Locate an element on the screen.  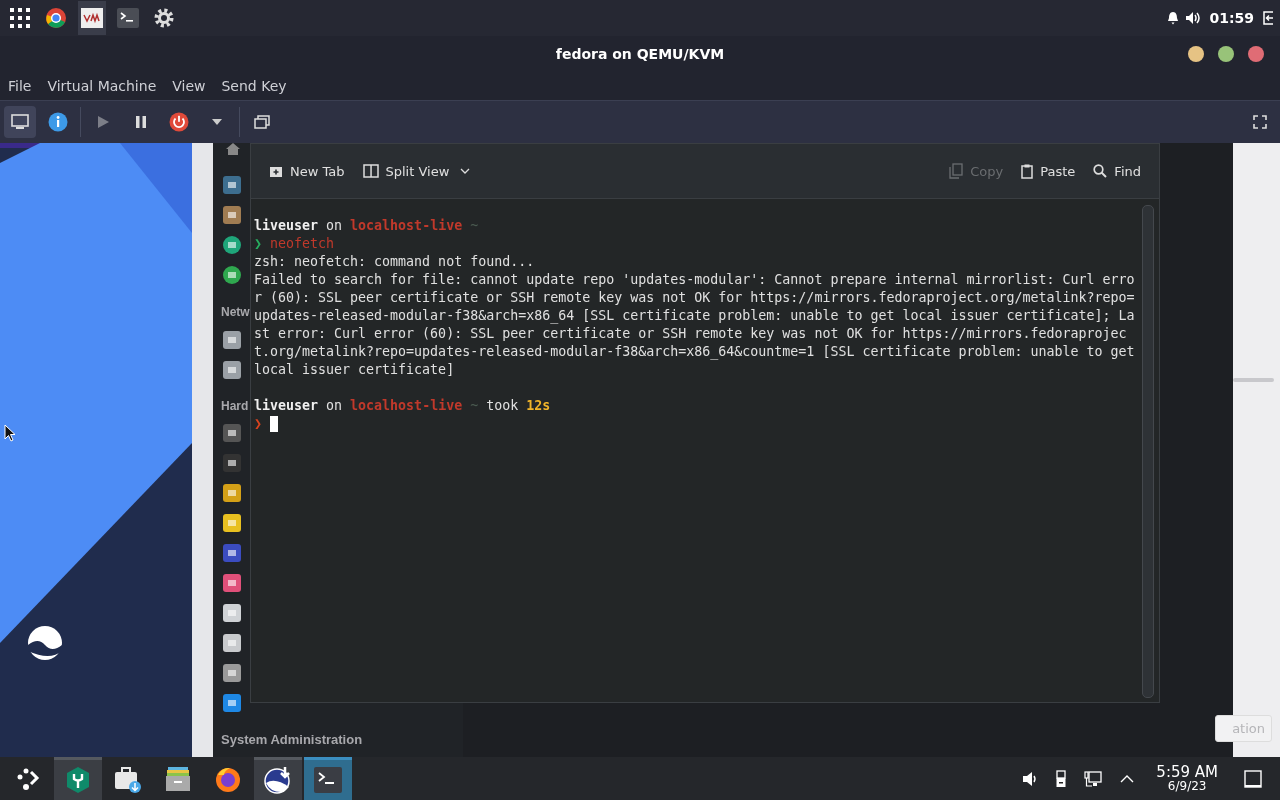
network-icon is located at coordinates (1093, 778).